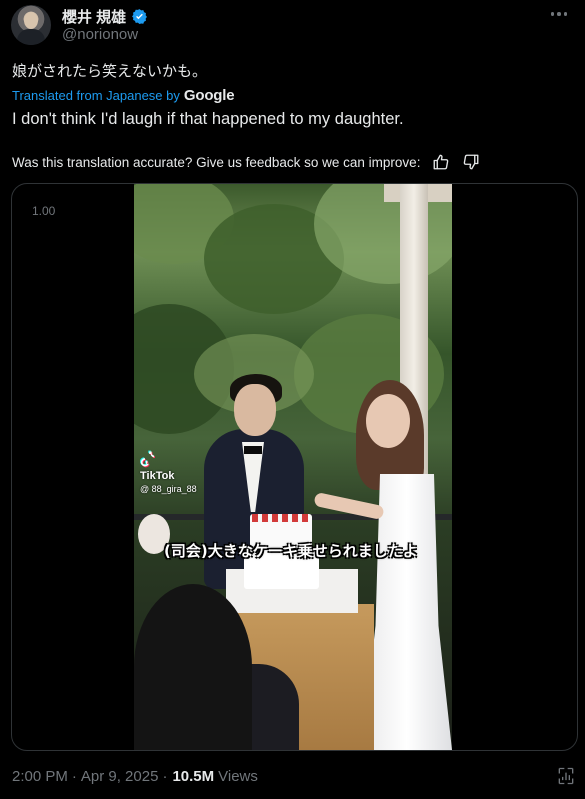 This screenshot has height=799, width=585. I want to click on avatar-suit, so click(31, 37).